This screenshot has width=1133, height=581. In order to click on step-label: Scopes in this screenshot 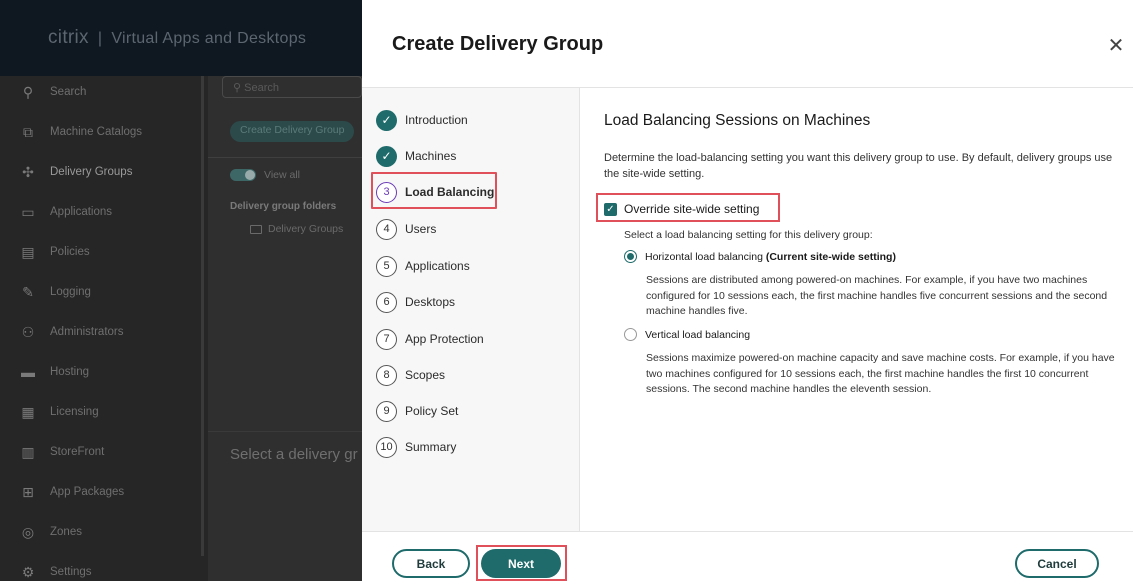, I will do `click(425, 375)`.